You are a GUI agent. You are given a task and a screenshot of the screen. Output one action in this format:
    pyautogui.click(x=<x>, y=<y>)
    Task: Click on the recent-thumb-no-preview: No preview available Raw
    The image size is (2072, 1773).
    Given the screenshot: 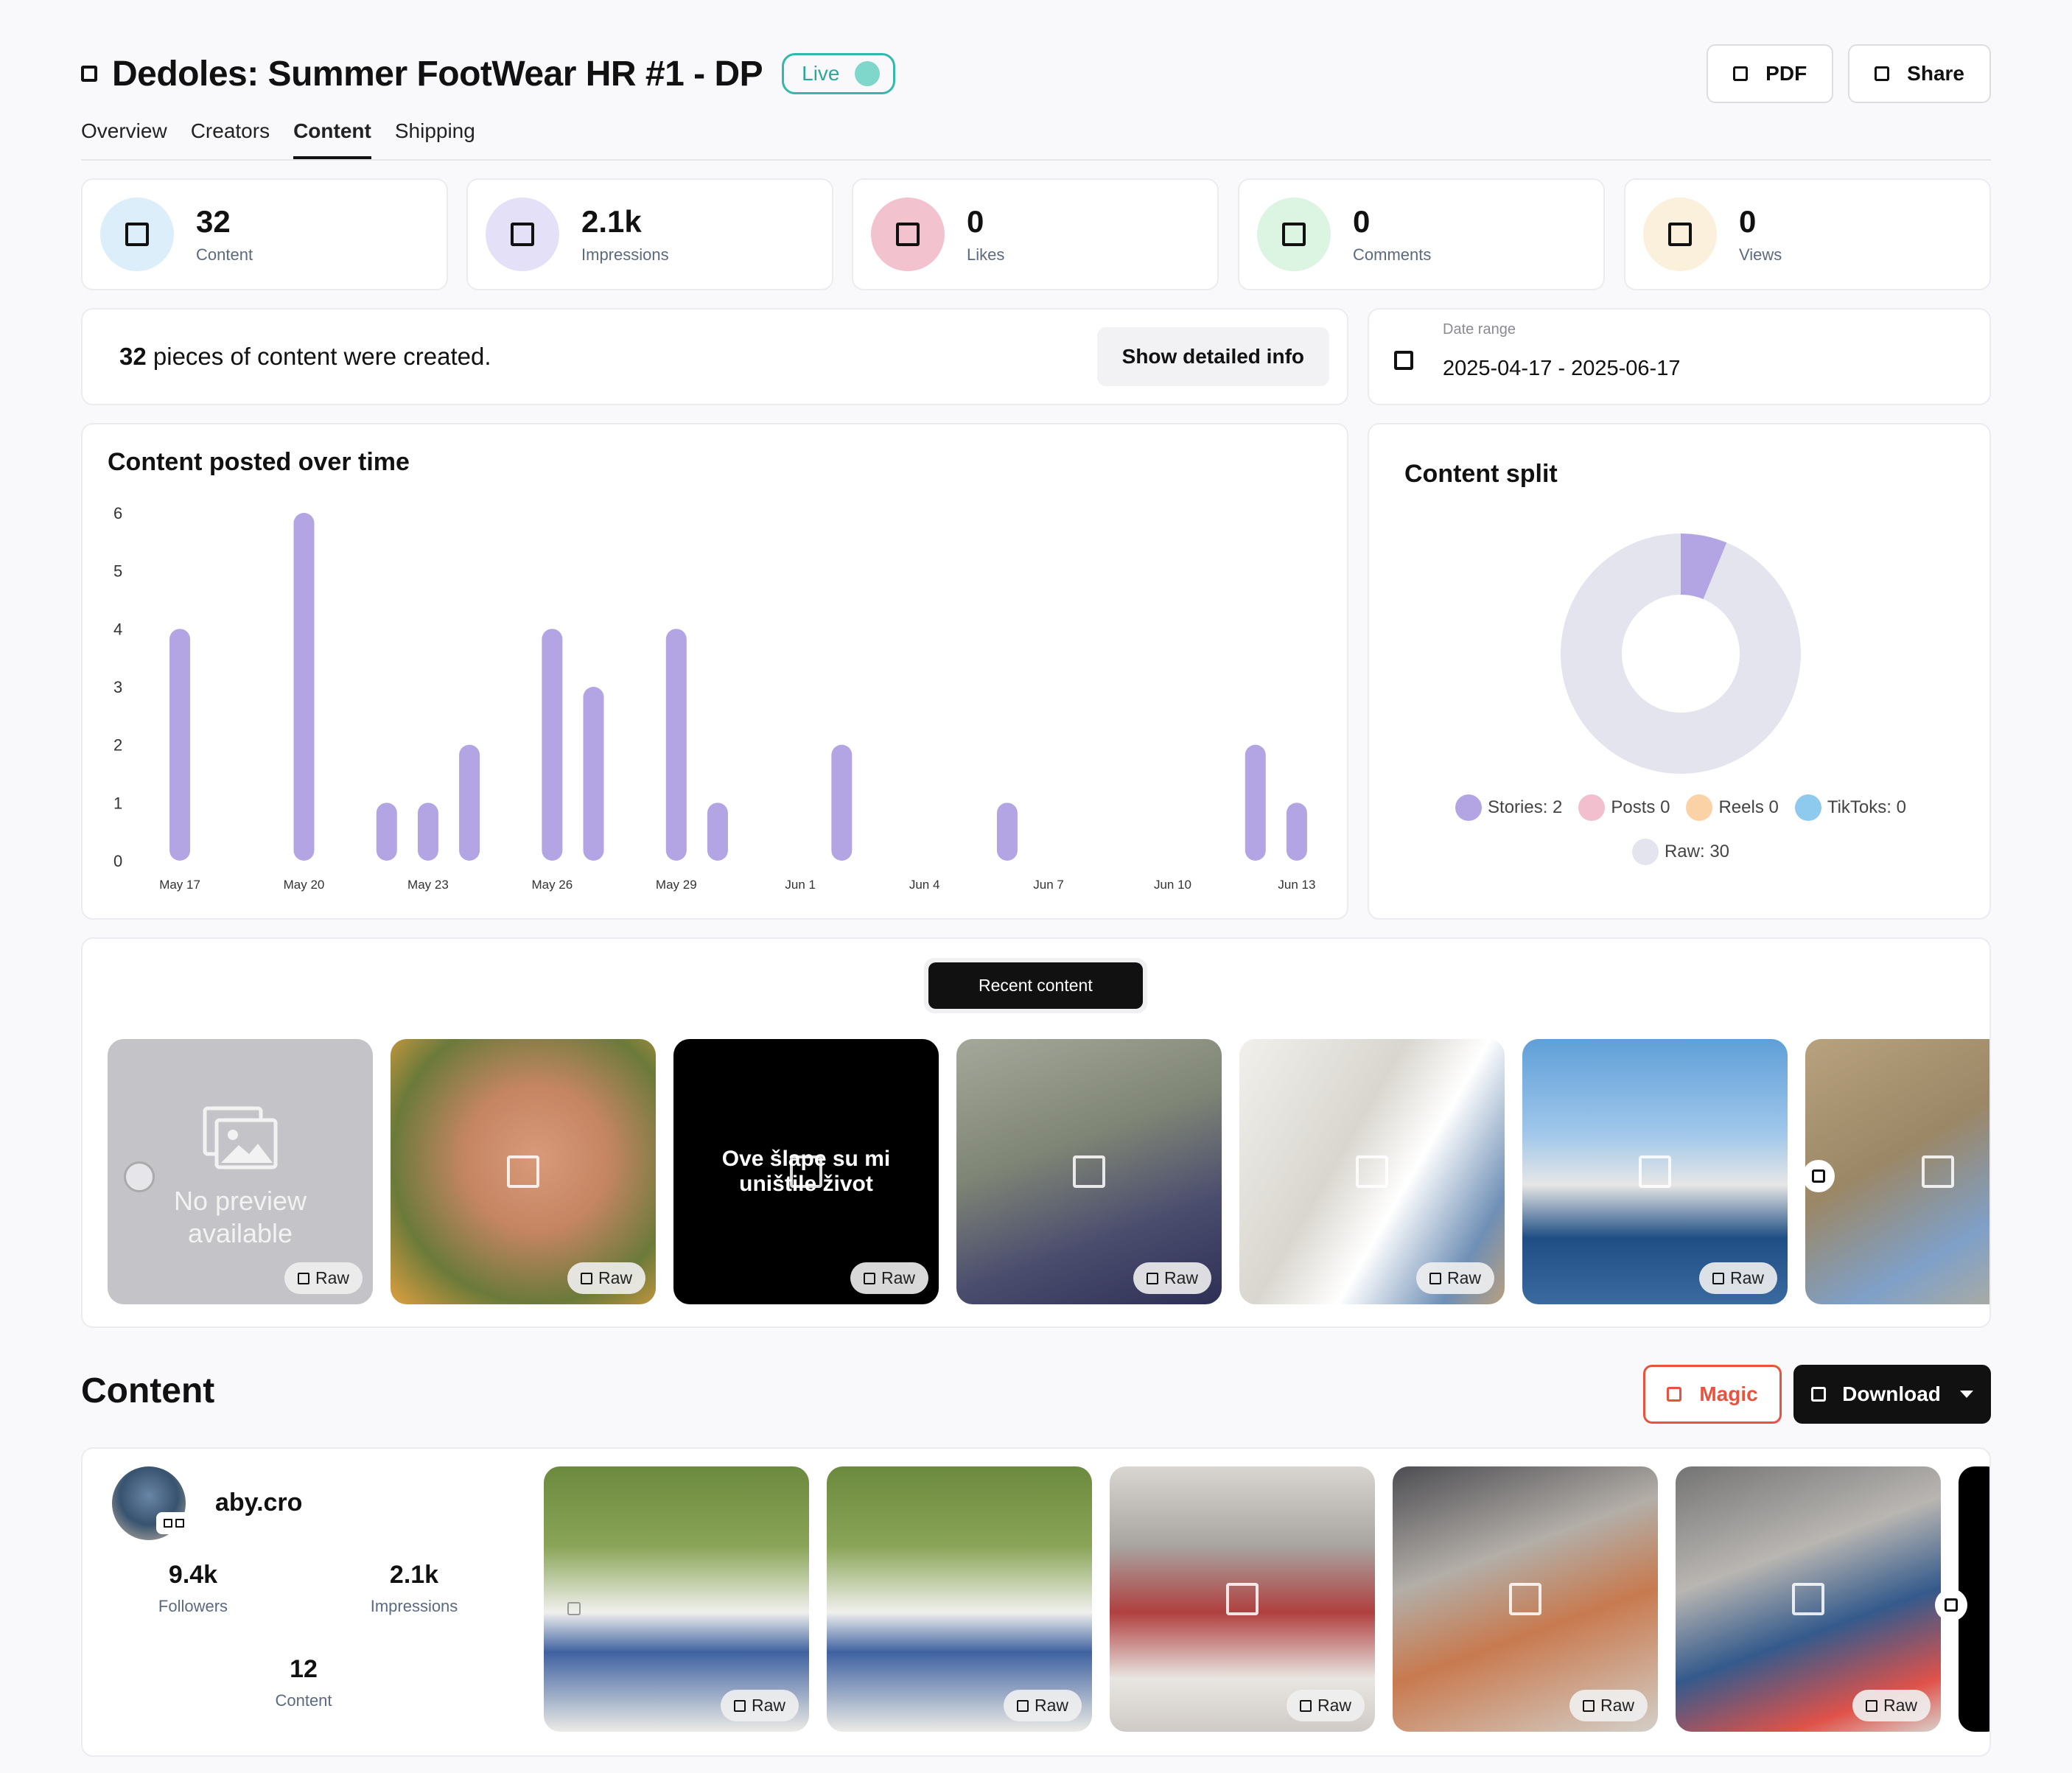 What is the action you would take?
    pyautogui.click(x=240, y=1171)
    